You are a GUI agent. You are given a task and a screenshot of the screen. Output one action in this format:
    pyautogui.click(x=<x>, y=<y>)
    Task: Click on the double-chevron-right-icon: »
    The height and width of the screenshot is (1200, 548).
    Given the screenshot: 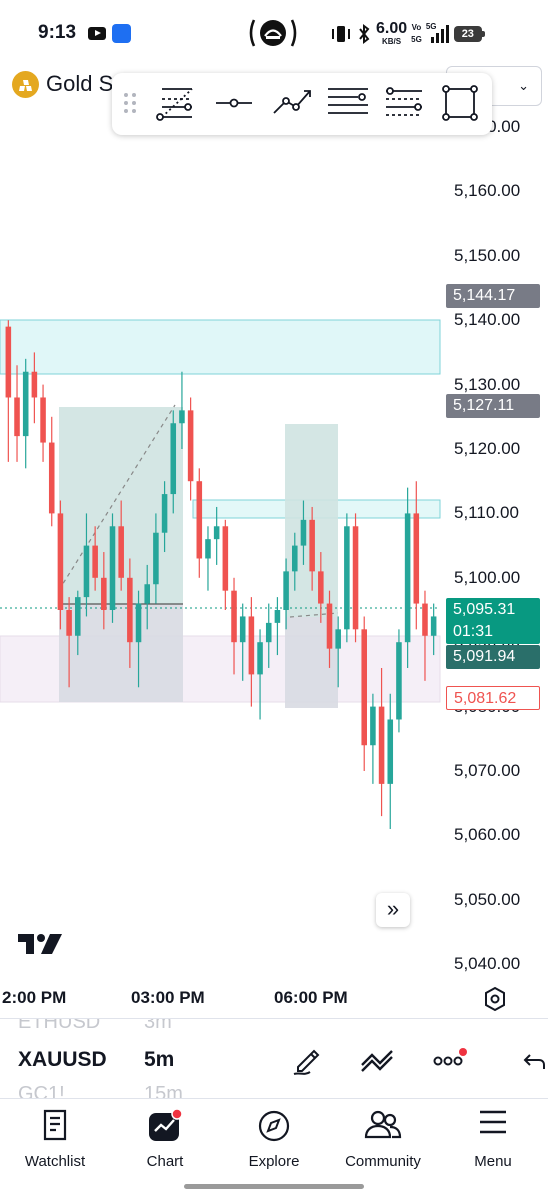 What is the action you would take?
    pyautogui.click(x=393, y=908)
    